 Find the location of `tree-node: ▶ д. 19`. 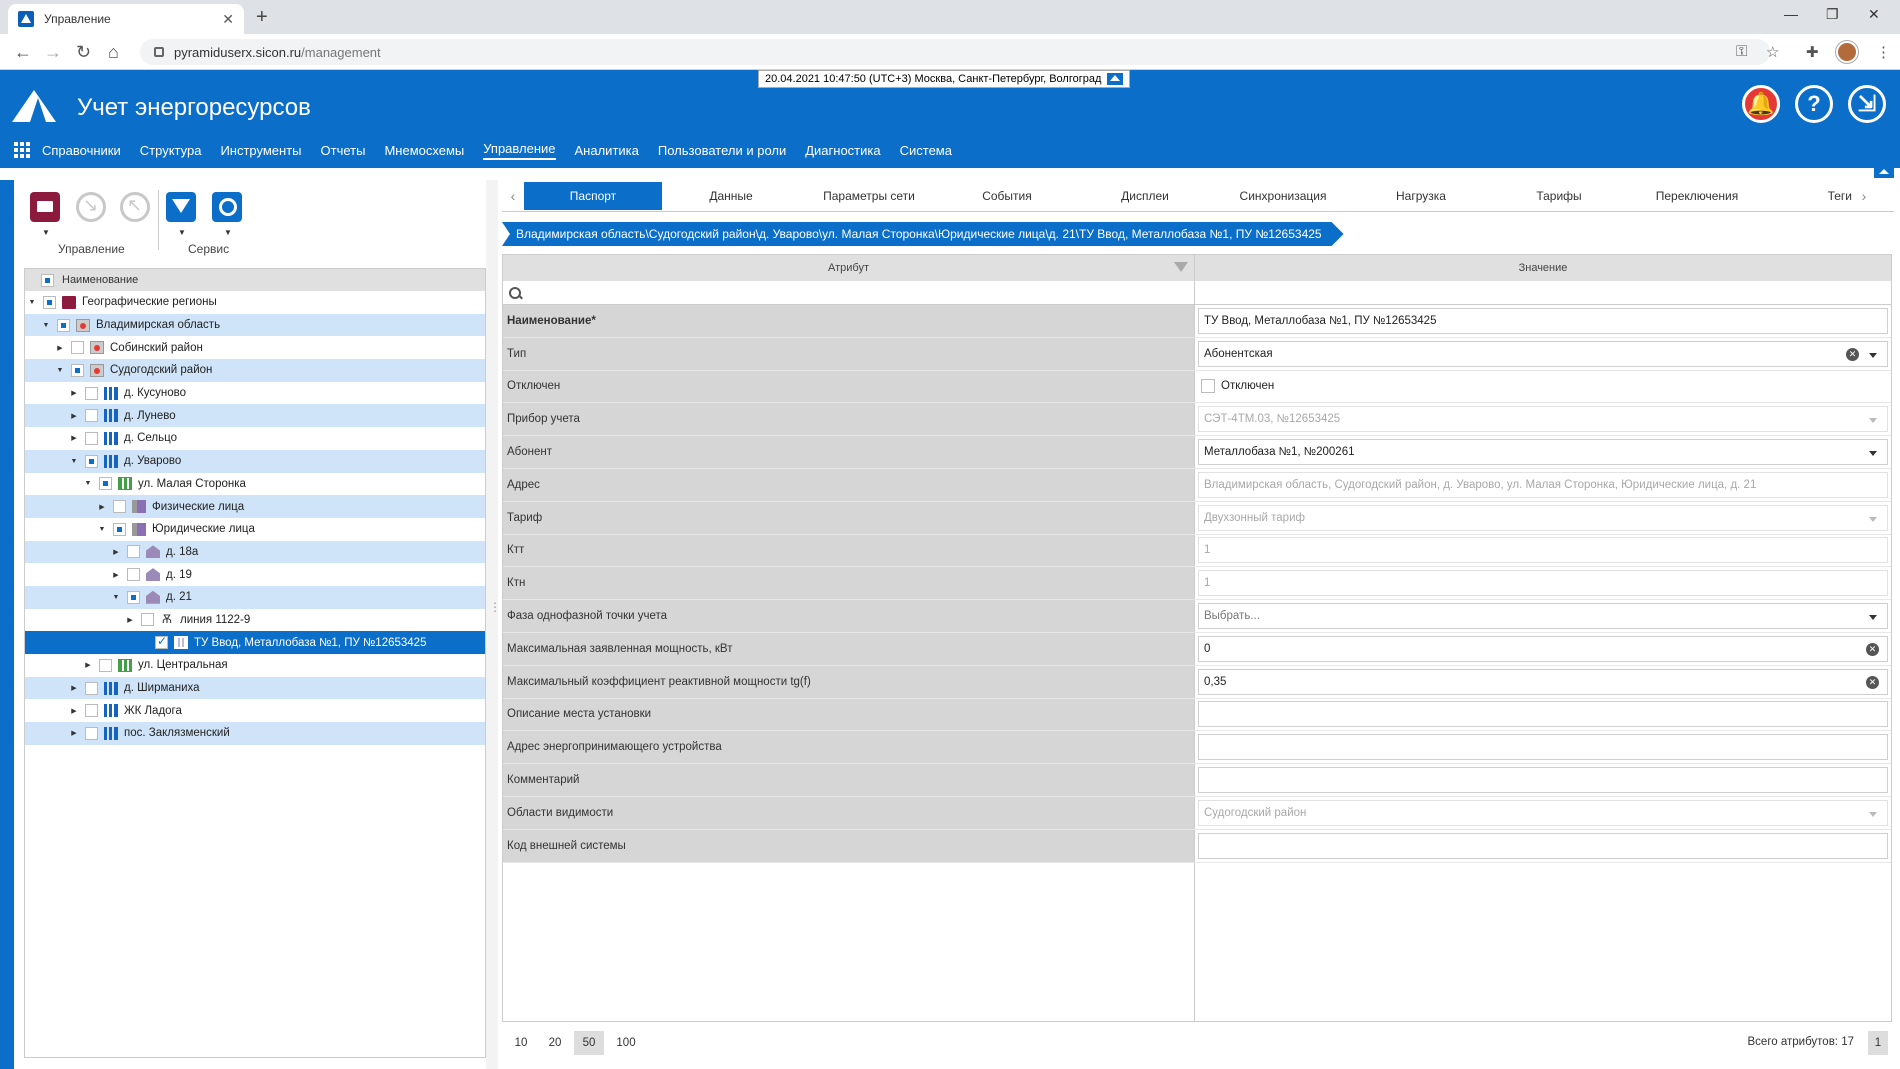

tree-node: ▶ д. 19 is located at coordinates (255, 574).